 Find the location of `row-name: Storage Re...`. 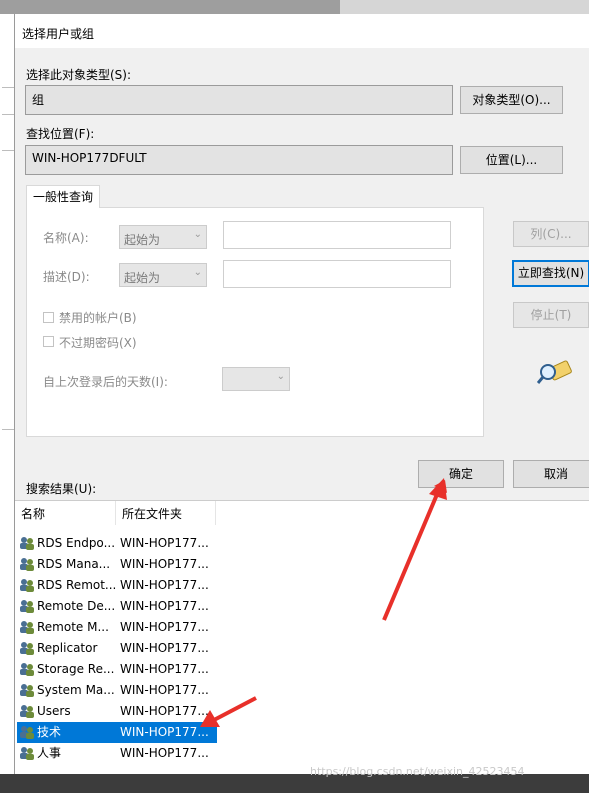

row-name: Storage Re... is located at coordinates (76, 669).